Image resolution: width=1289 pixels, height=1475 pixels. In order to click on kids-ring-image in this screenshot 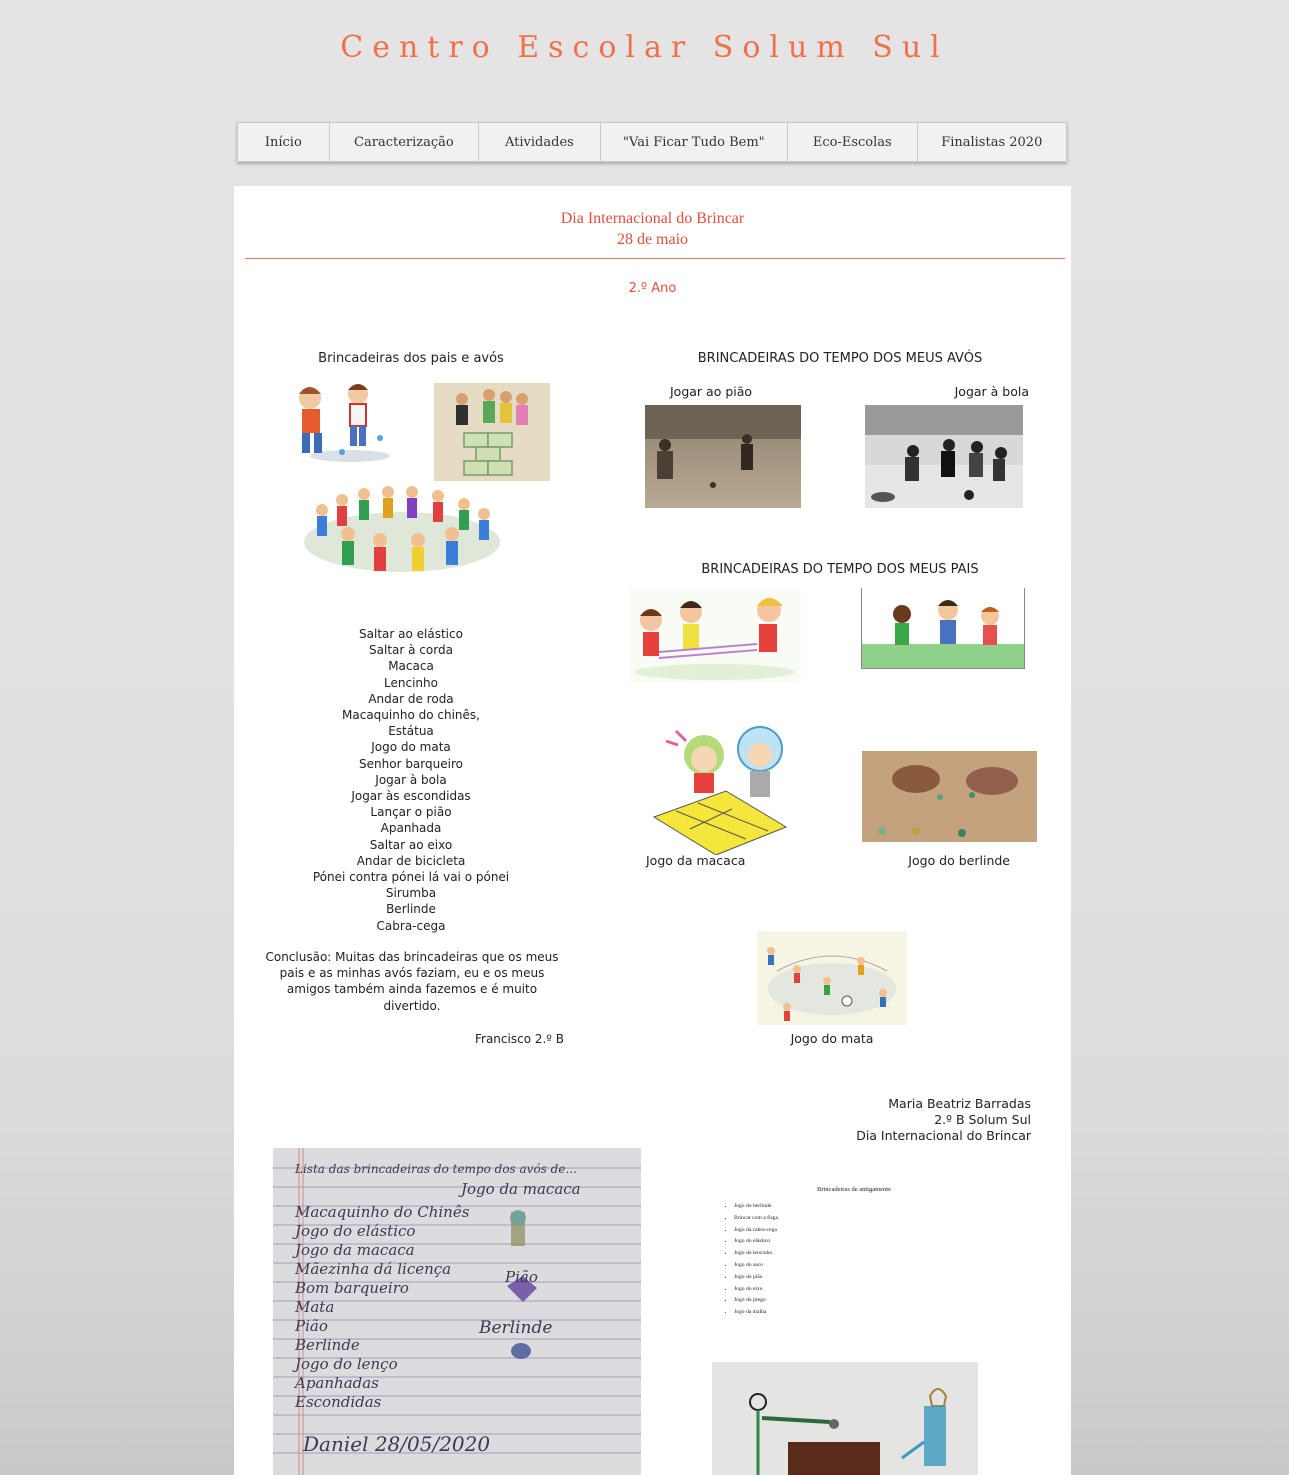, I will do `click(402, 531)`.